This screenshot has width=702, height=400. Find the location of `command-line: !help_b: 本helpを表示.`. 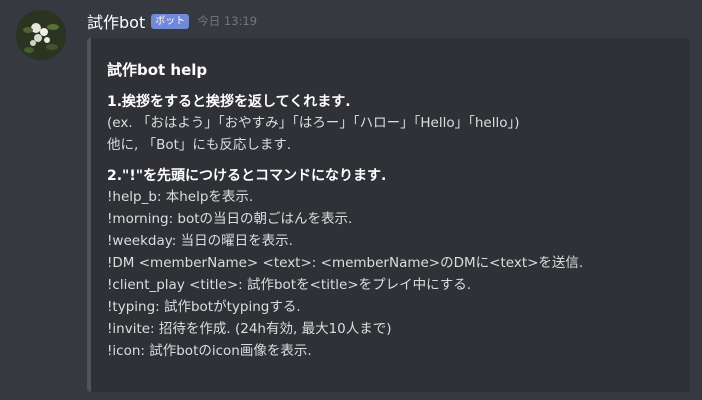

command-line: !help_b: 本helpを表示. is located at coordinates (180, 197).